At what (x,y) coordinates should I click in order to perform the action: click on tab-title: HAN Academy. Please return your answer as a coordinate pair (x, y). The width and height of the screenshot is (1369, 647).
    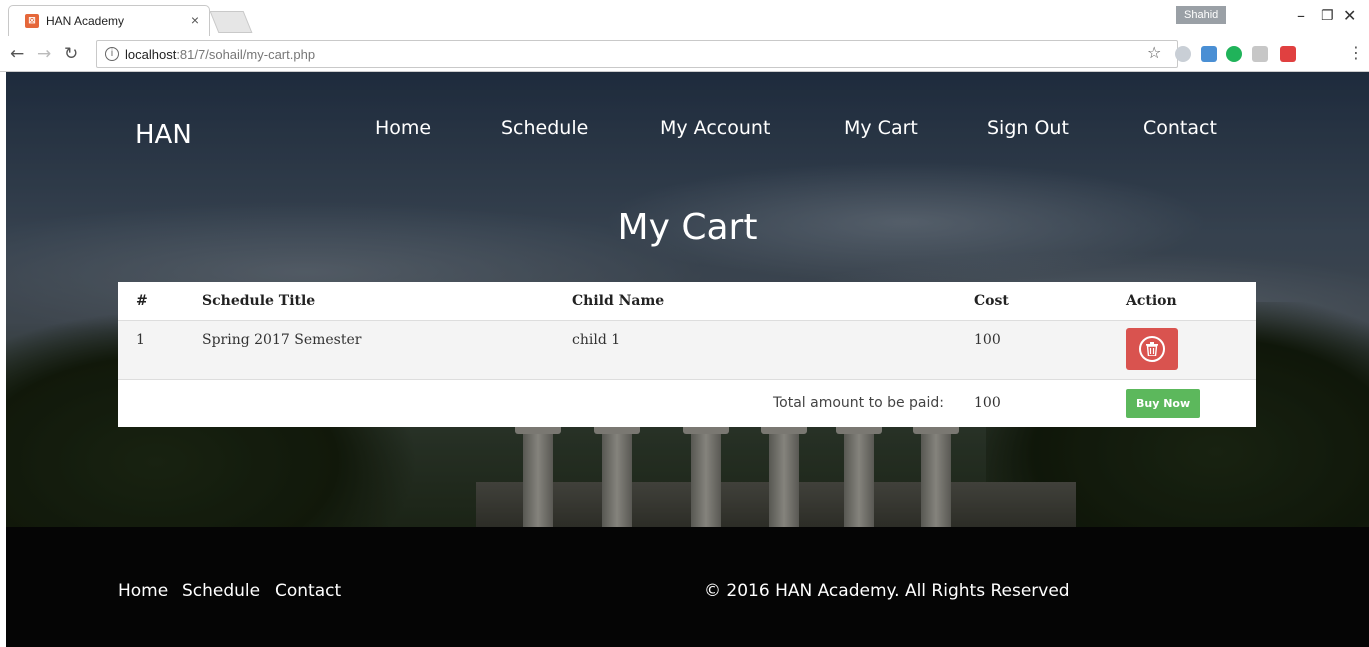
    Looking at the image, I should click on (85, 21).